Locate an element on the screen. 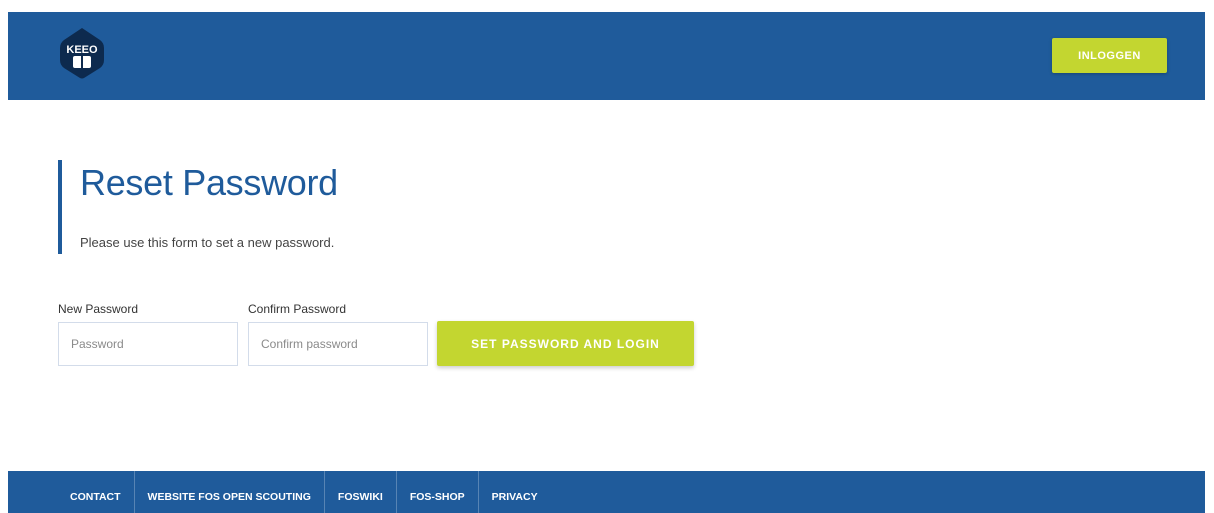  footer-link-privacy: PRIVACY is located at coordinates (515, 492).